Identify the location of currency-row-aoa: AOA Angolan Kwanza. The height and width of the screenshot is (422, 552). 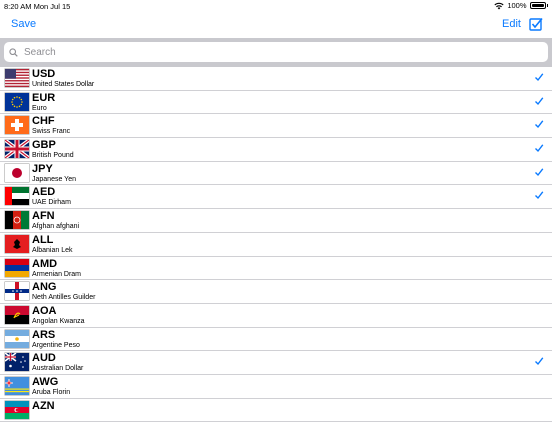
(276, 316).